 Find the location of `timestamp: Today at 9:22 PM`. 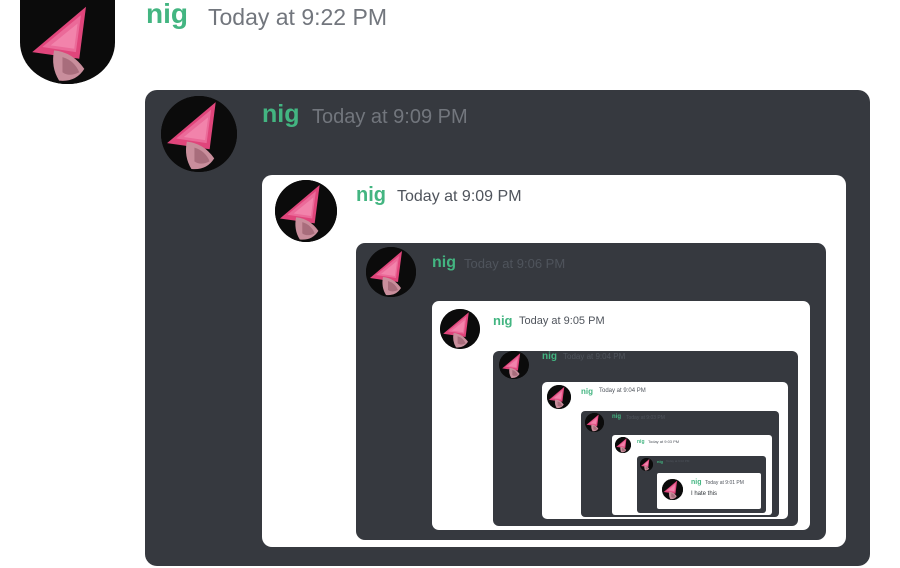

timestamp: Today at 9:22 PM is located at coordinates (297, 17).